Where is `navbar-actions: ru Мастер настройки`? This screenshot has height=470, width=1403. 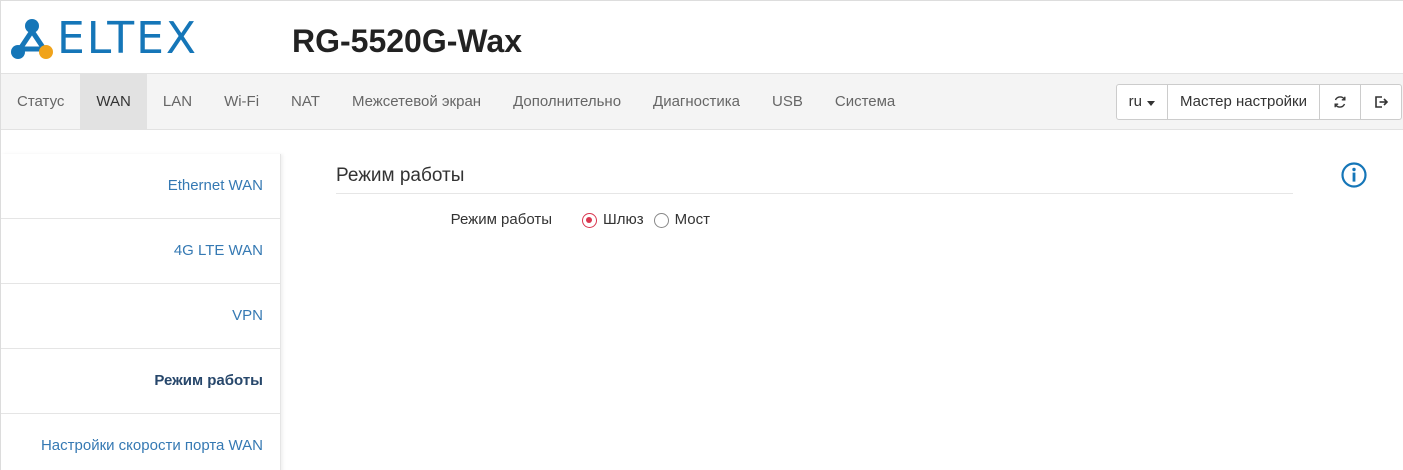
navbar-actions: ru Мастер настройки is located at coordinates (1258, 102).